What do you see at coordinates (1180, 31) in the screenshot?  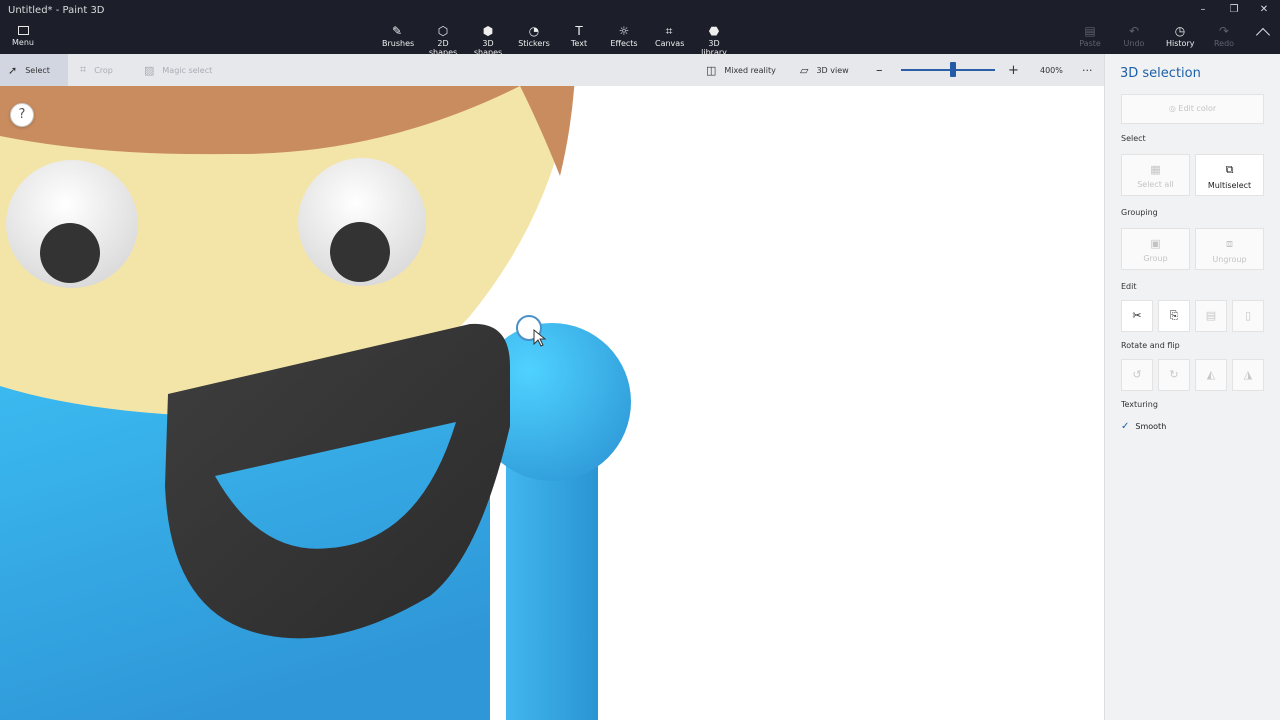 I see `history-icon: ◷` at bounding box center [1180, 31].